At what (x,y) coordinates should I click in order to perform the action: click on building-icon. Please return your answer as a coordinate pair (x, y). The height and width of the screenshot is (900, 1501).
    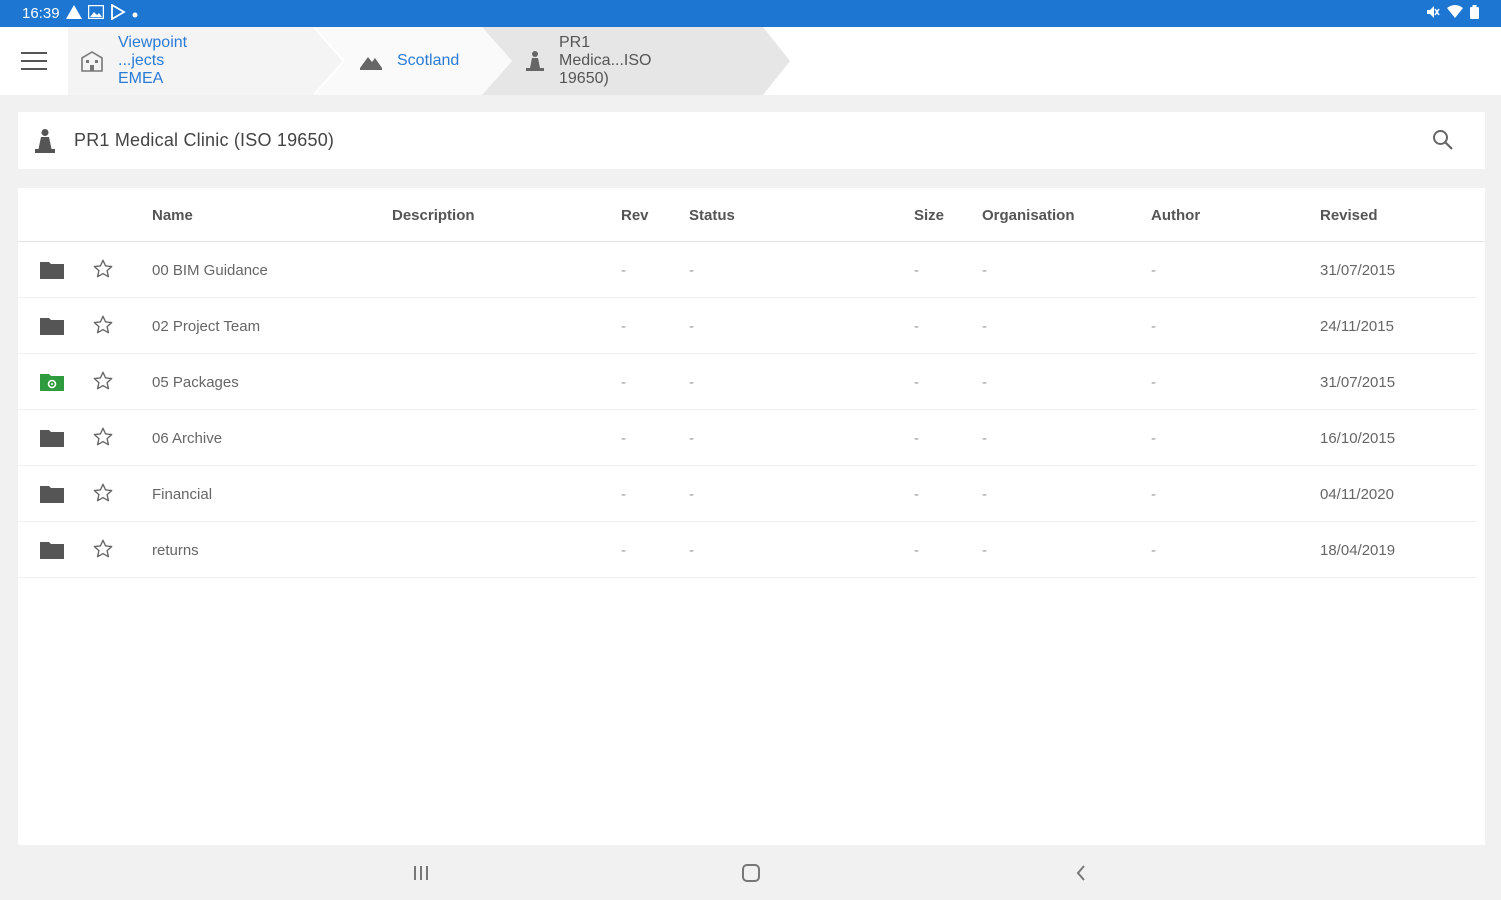
    Looking at the image, I should click on (92, 61).